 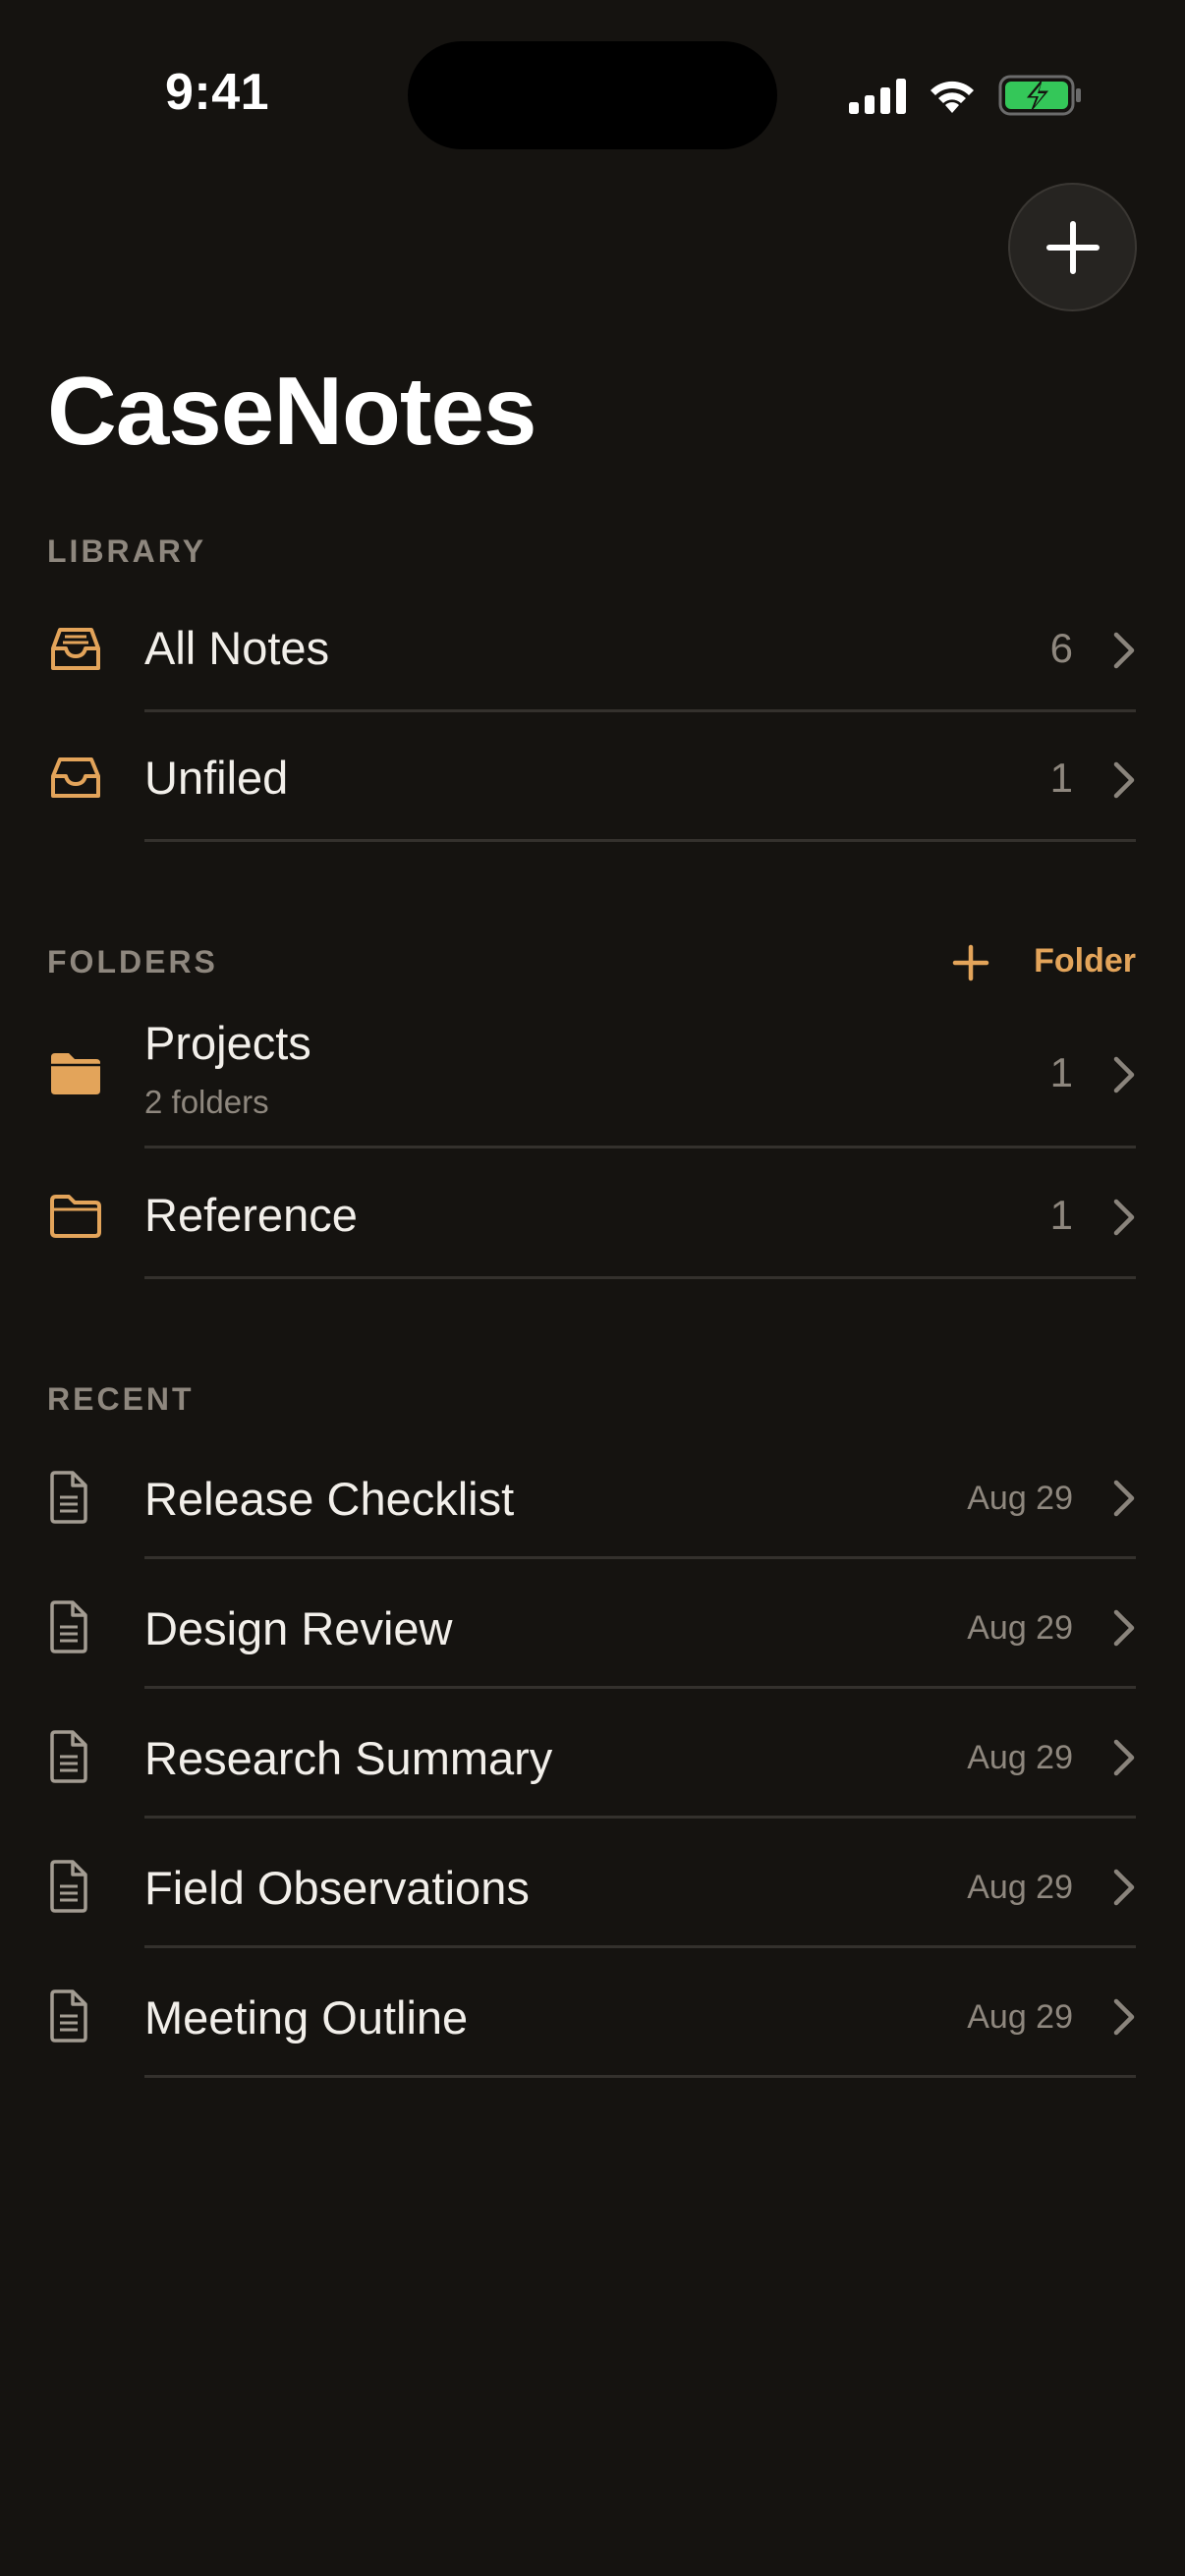 What do you see at coordinates (237, 648) in the screenshot?
I see `list-item-label: All Notes` at bounding box center [237, 648].